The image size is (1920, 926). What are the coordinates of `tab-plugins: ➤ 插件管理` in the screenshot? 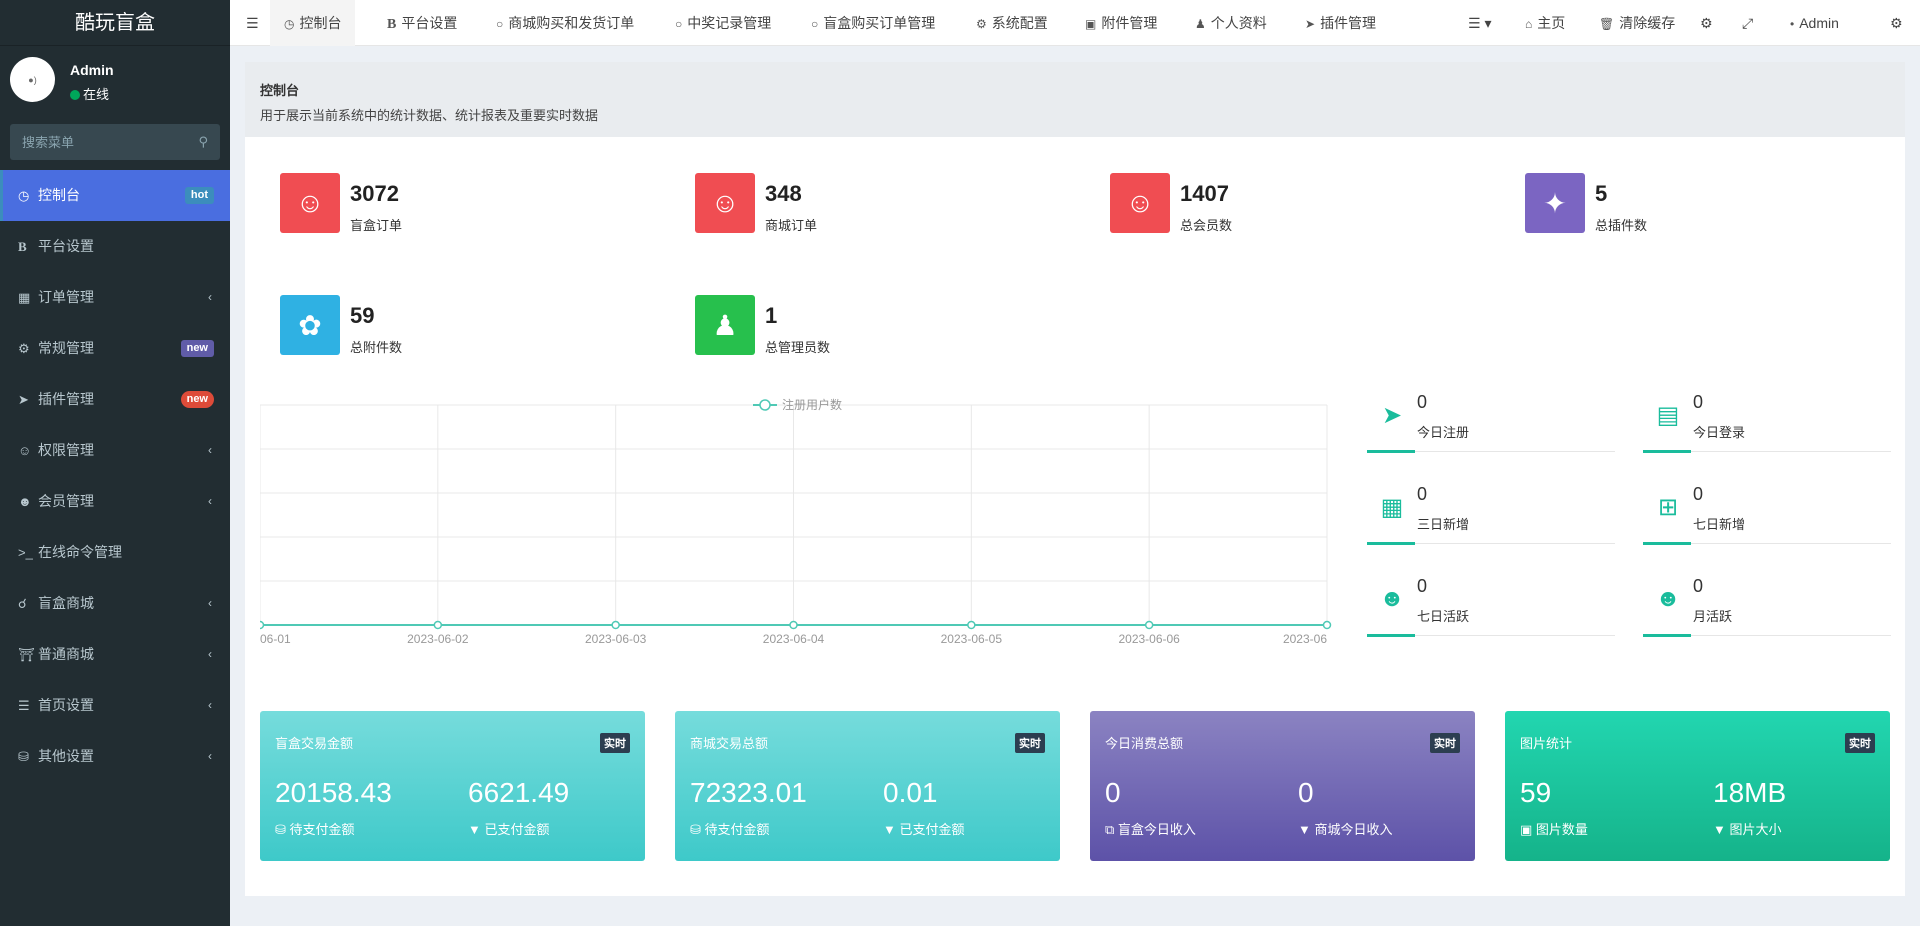 It's located at (1340, 23).